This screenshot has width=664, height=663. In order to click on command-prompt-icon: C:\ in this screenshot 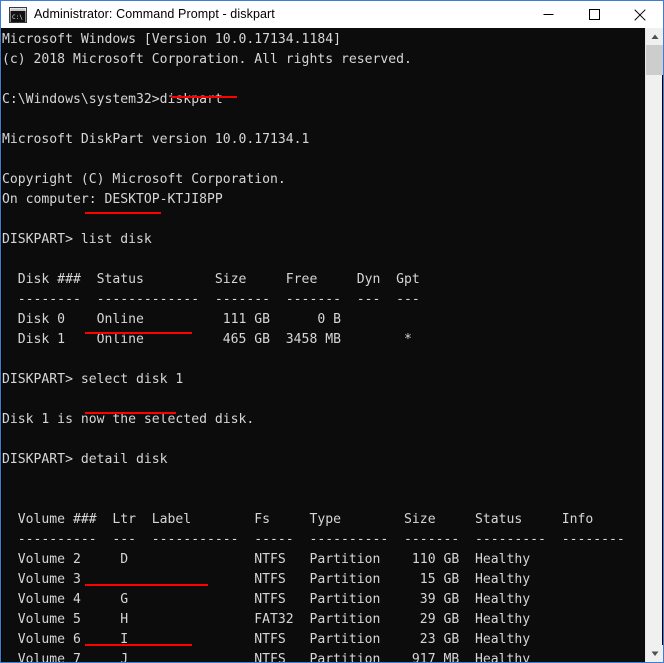, I will do `click(18, 14)`.